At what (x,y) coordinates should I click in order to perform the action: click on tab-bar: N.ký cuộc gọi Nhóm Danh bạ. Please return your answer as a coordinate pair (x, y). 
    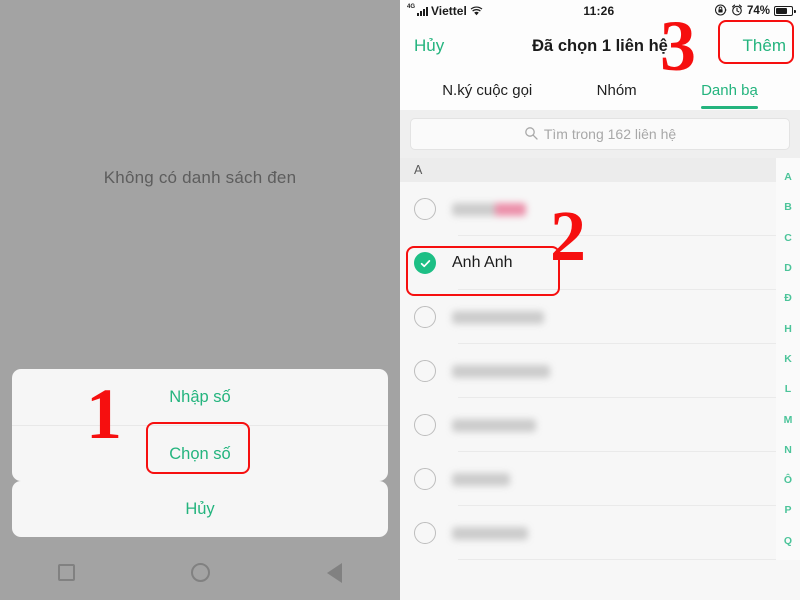
    Looking at the image, I should click on (600, 90).